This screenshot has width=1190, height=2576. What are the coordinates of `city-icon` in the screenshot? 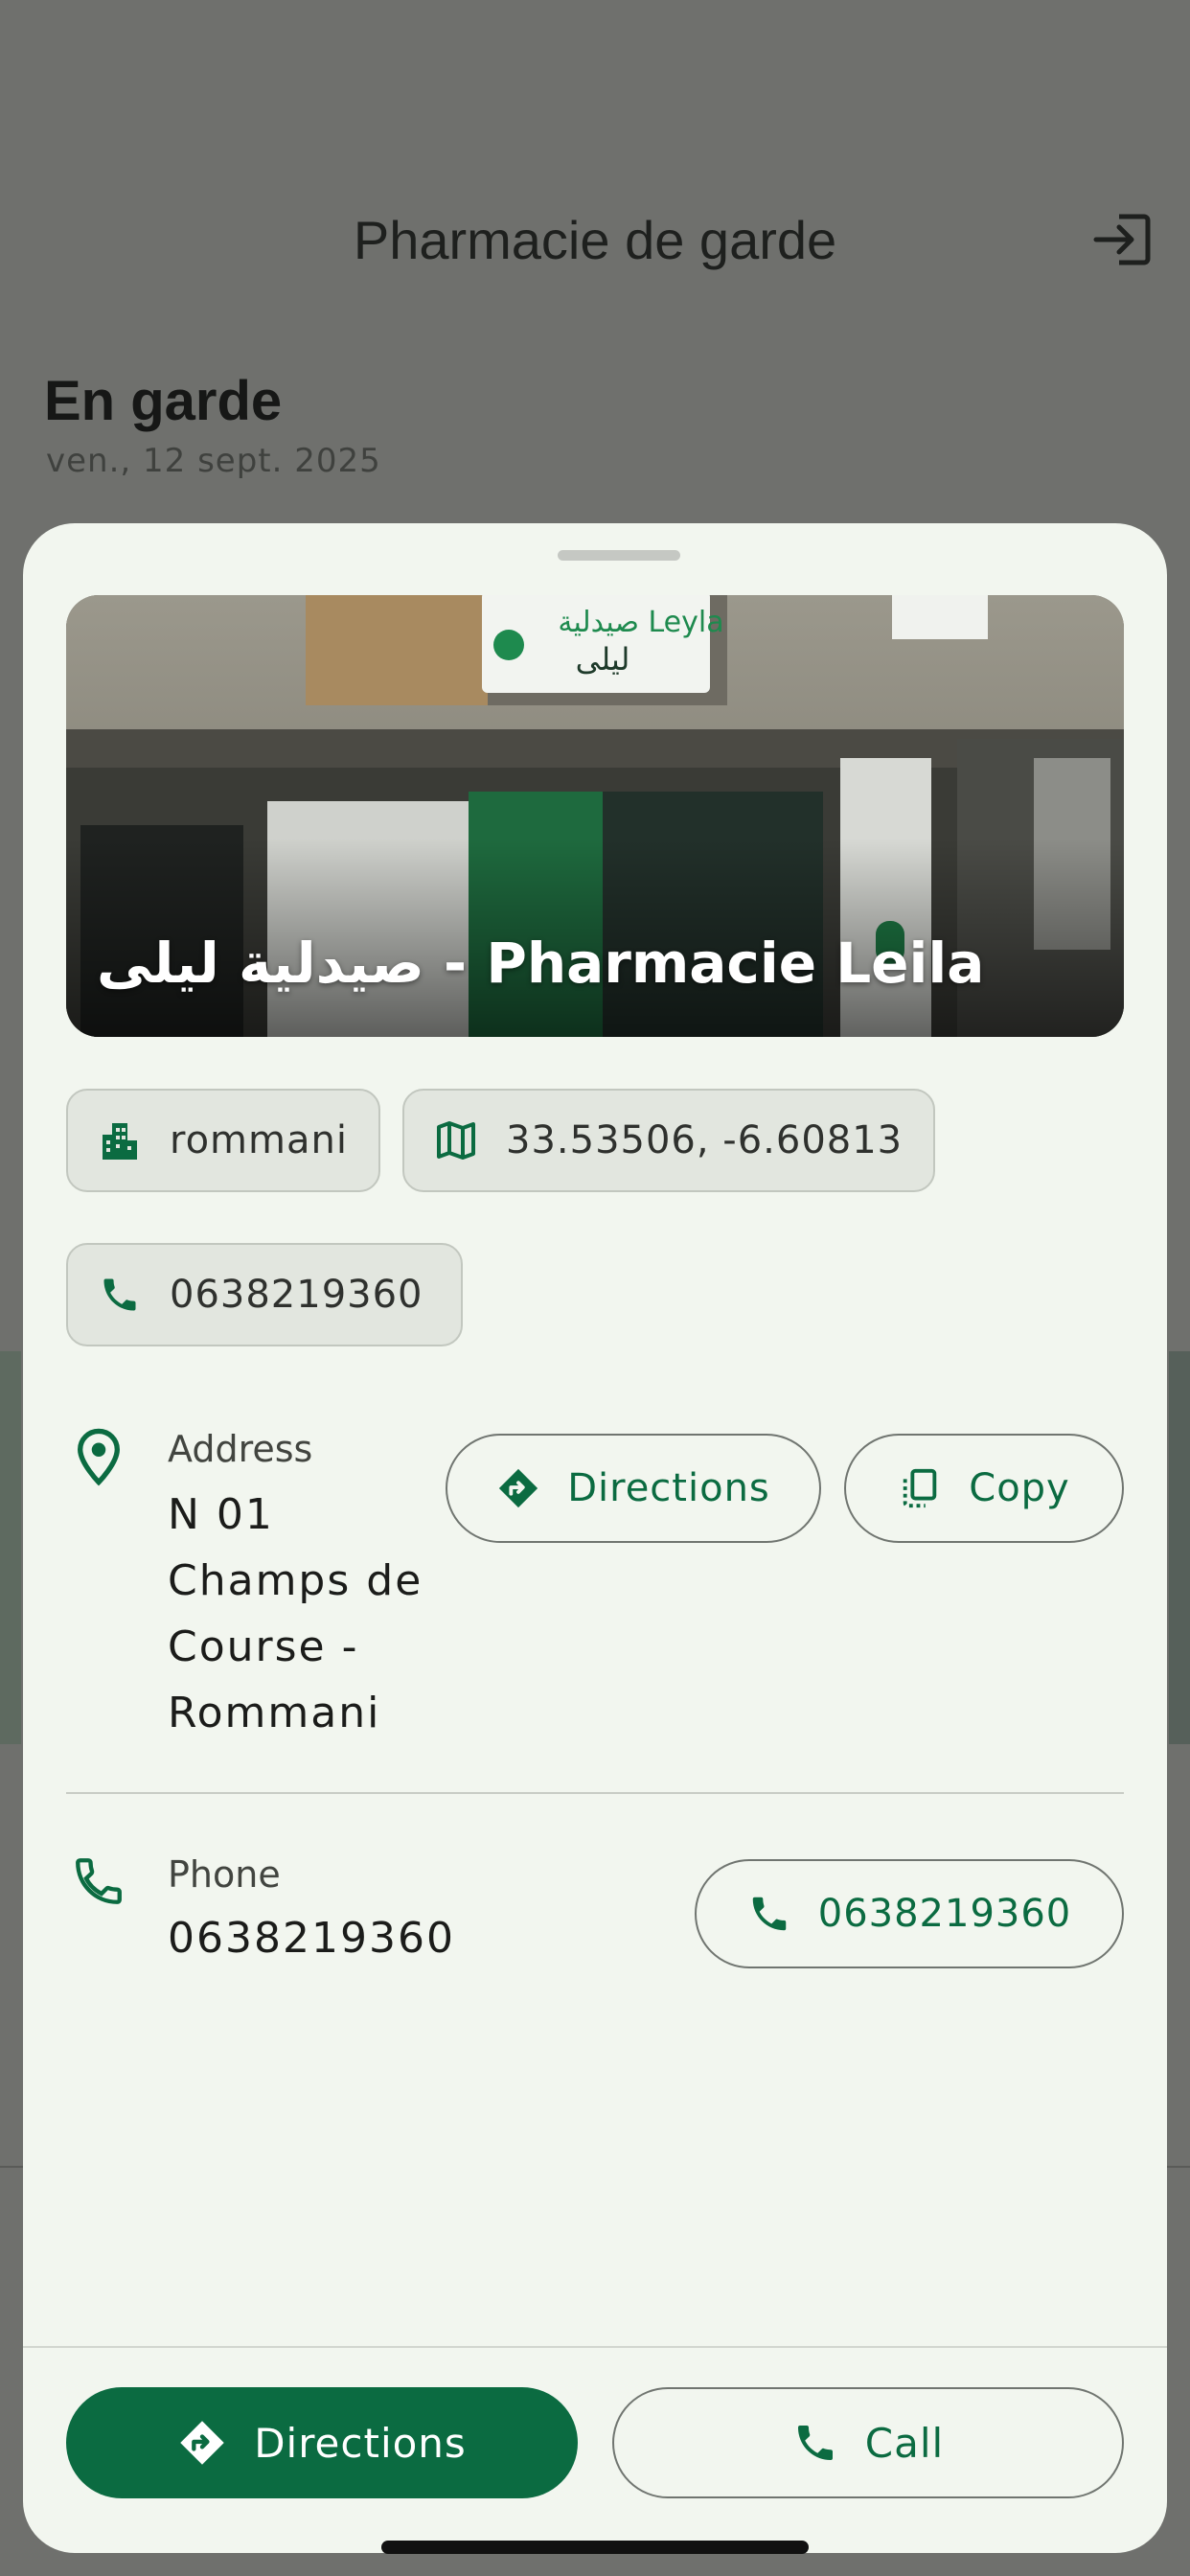 It's located at (120, 1140).